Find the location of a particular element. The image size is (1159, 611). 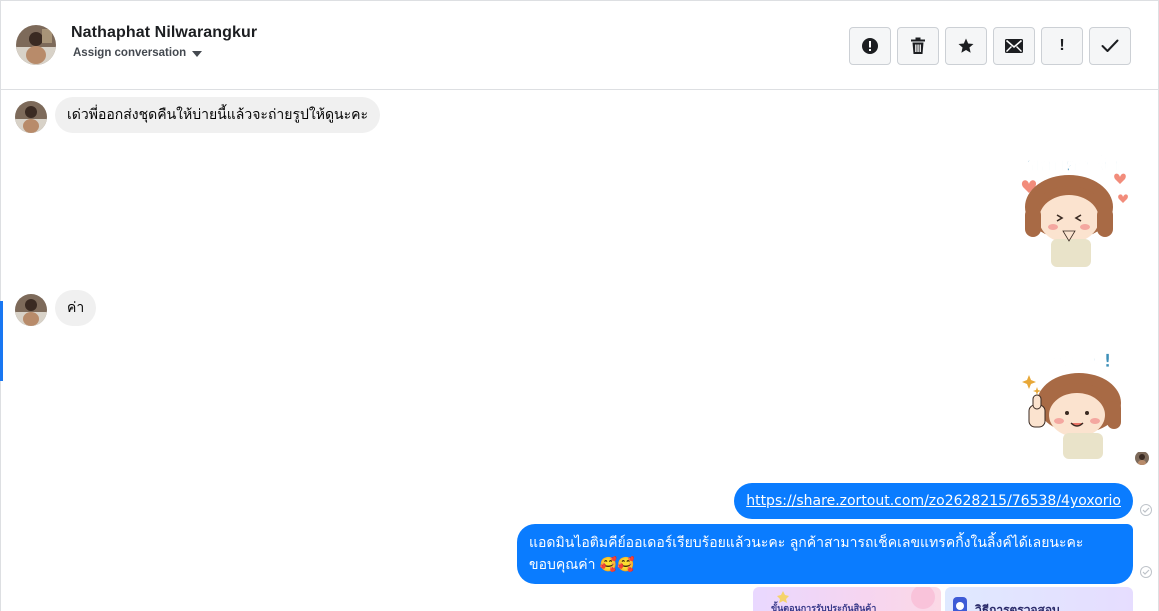

mark-done-button is located at coordinates (1110, 46).